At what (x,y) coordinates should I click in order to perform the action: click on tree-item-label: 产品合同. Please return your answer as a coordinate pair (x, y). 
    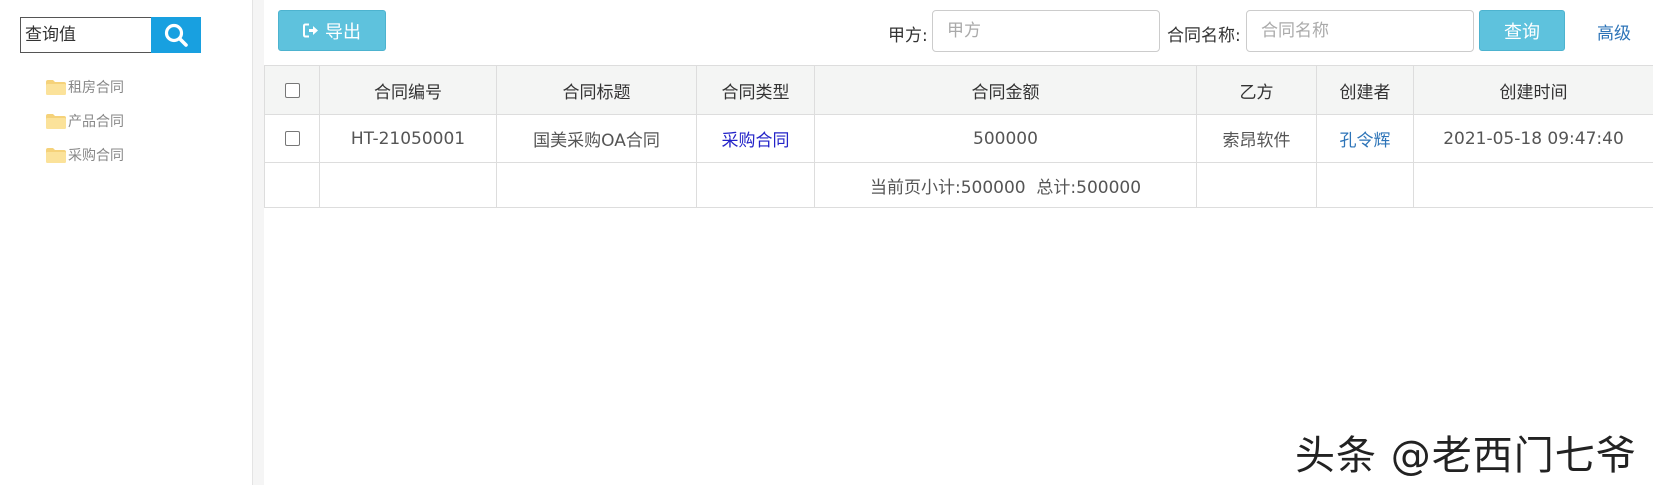
    Looking at the image, I should click on (96, 122).